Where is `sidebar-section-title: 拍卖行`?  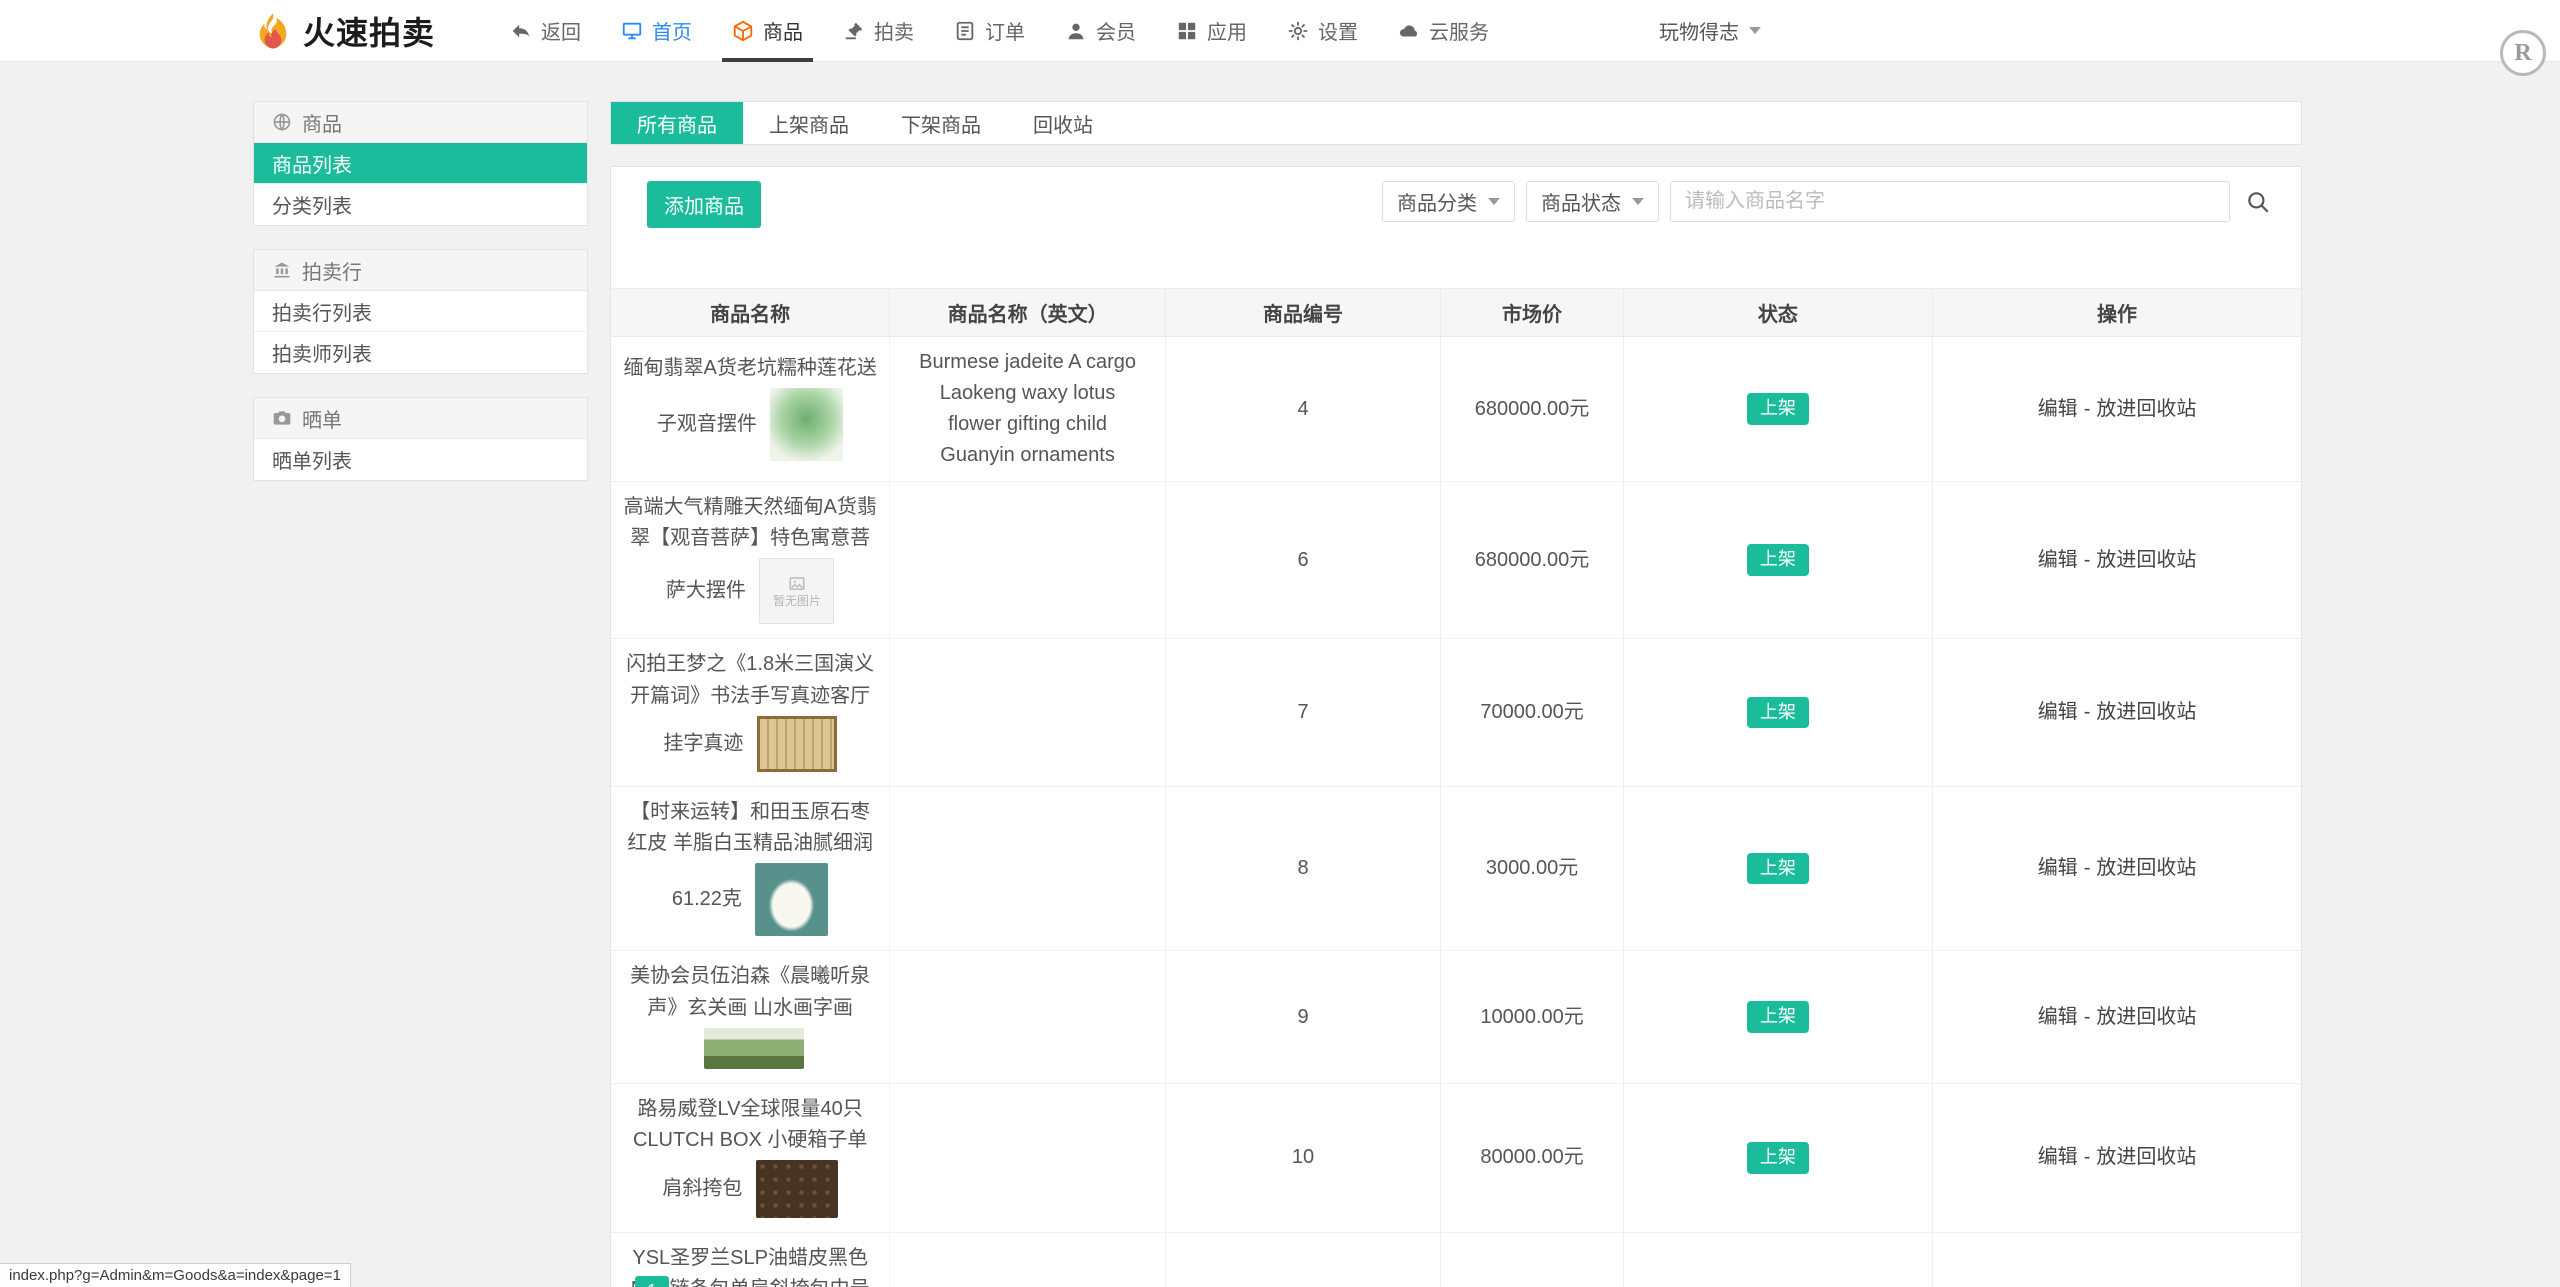
sidebar-section-title: 拍卖行 is located at coordinates (332, 272).